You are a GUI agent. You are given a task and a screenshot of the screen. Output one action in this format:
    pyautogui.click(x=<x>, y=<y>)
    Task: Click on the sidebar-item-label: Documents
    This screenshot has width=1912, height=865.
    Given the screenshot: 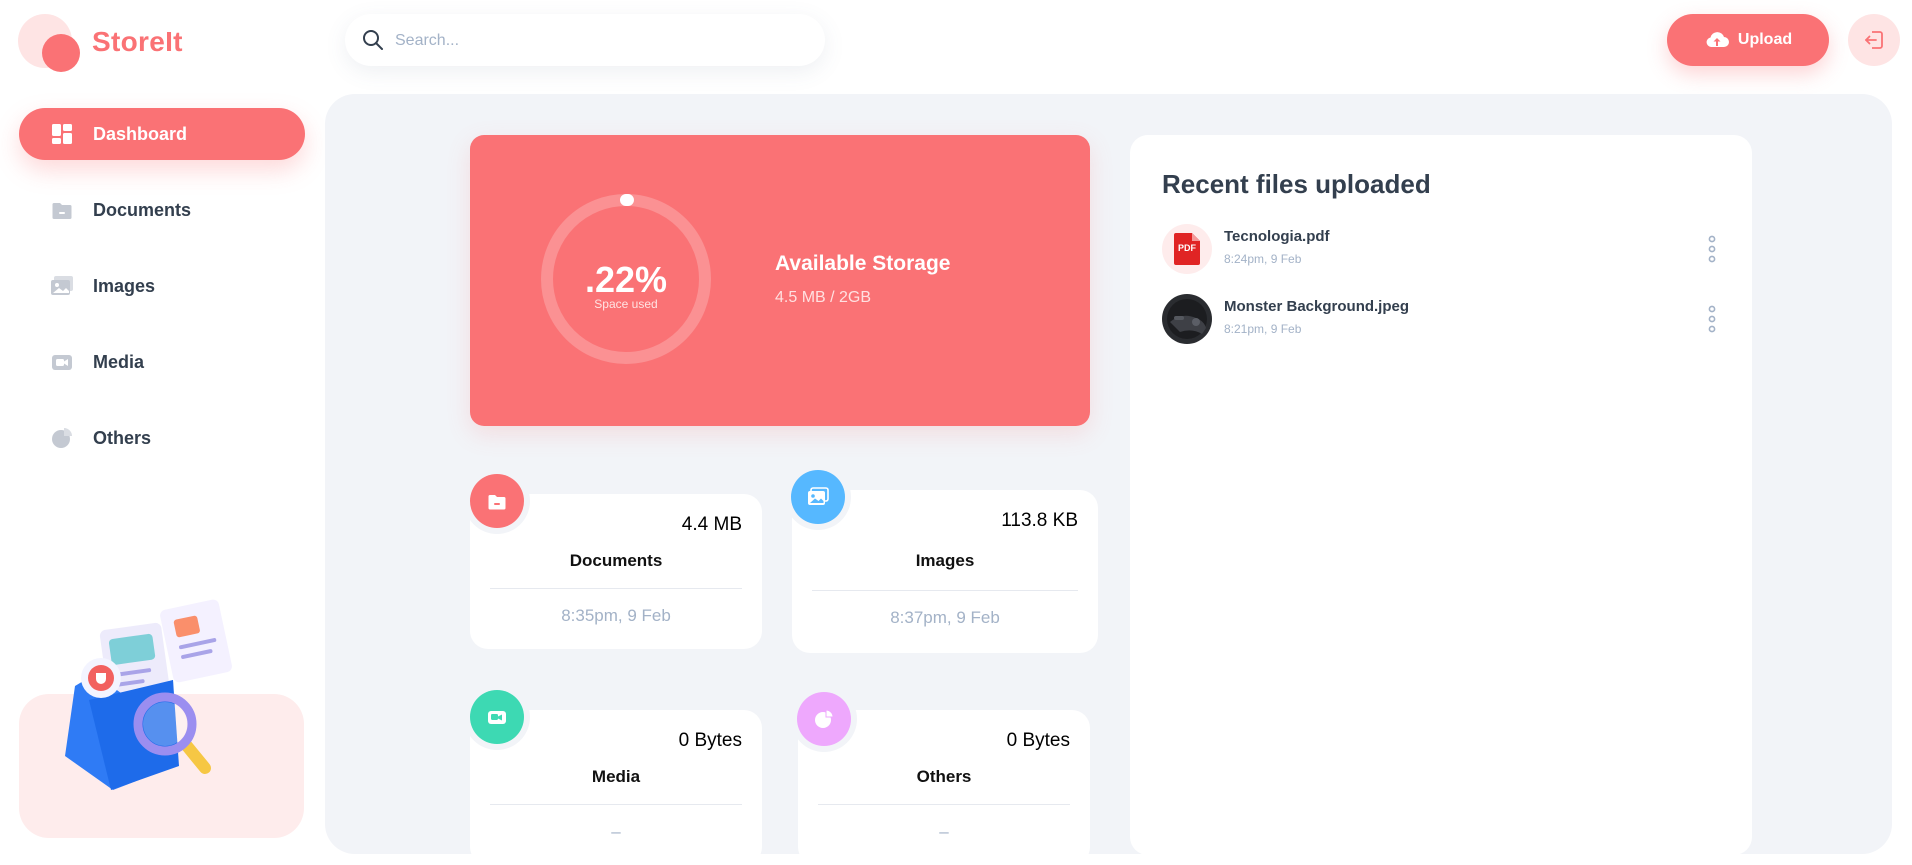 What is the action you would take?
    pyautogui.click(x=142, y=209)
    